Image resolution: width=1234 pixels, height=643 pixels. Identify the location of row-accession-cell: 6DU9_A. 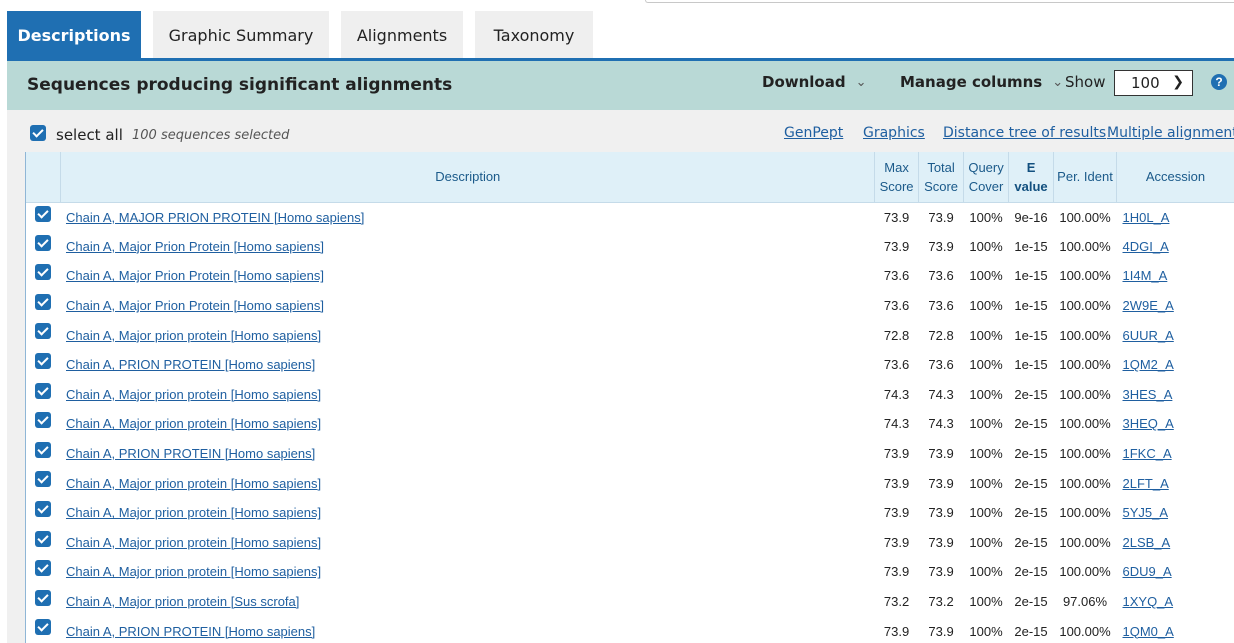
(1175, 572).